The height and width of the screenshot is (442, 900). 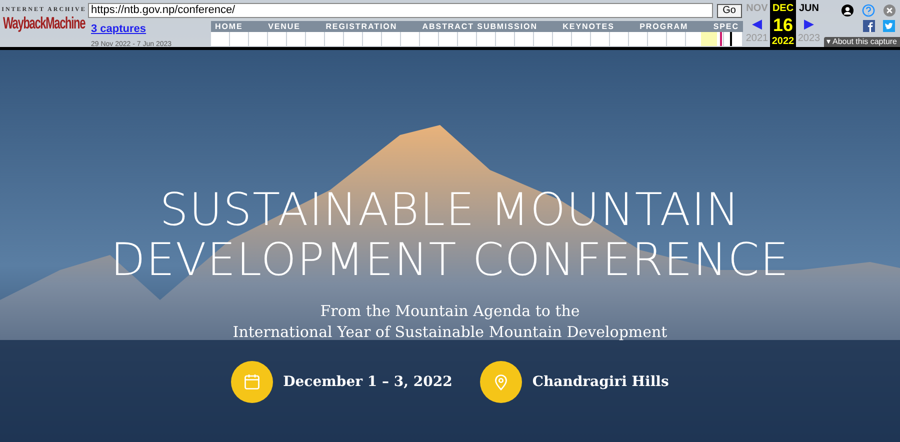 What do you see at coordinates (600, 382) in the screenshot?
I see `event-detail: Chandragiri Hills` at bounding box center [600, 382].